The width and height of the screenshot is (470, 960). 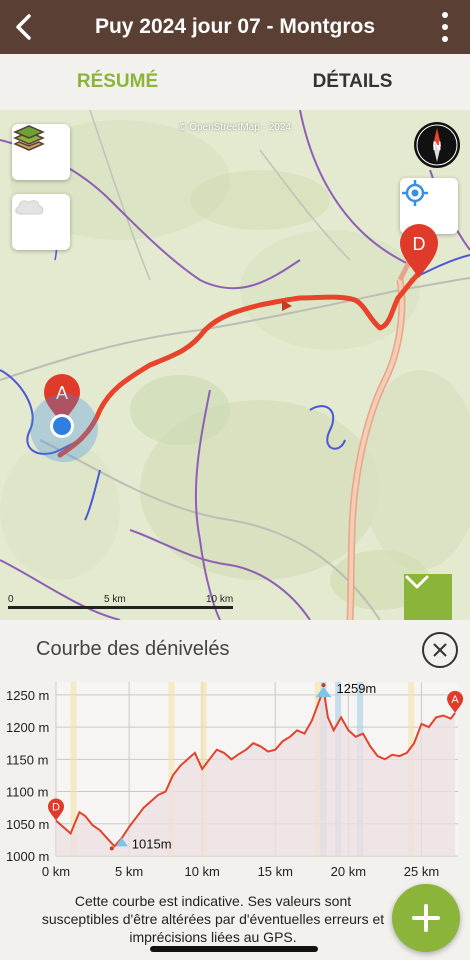 I want to click on plus-icon, so click(x=426, y=918).